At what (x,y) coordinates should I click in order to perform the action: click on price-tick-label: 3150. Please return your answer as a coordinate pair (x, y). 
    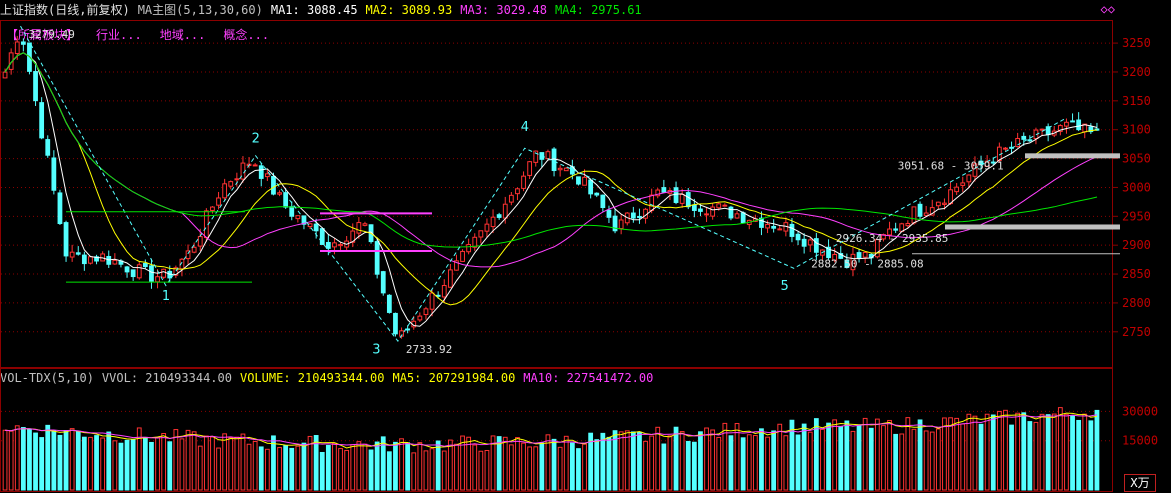
    Looking at the image, I should click on (1136, 101).